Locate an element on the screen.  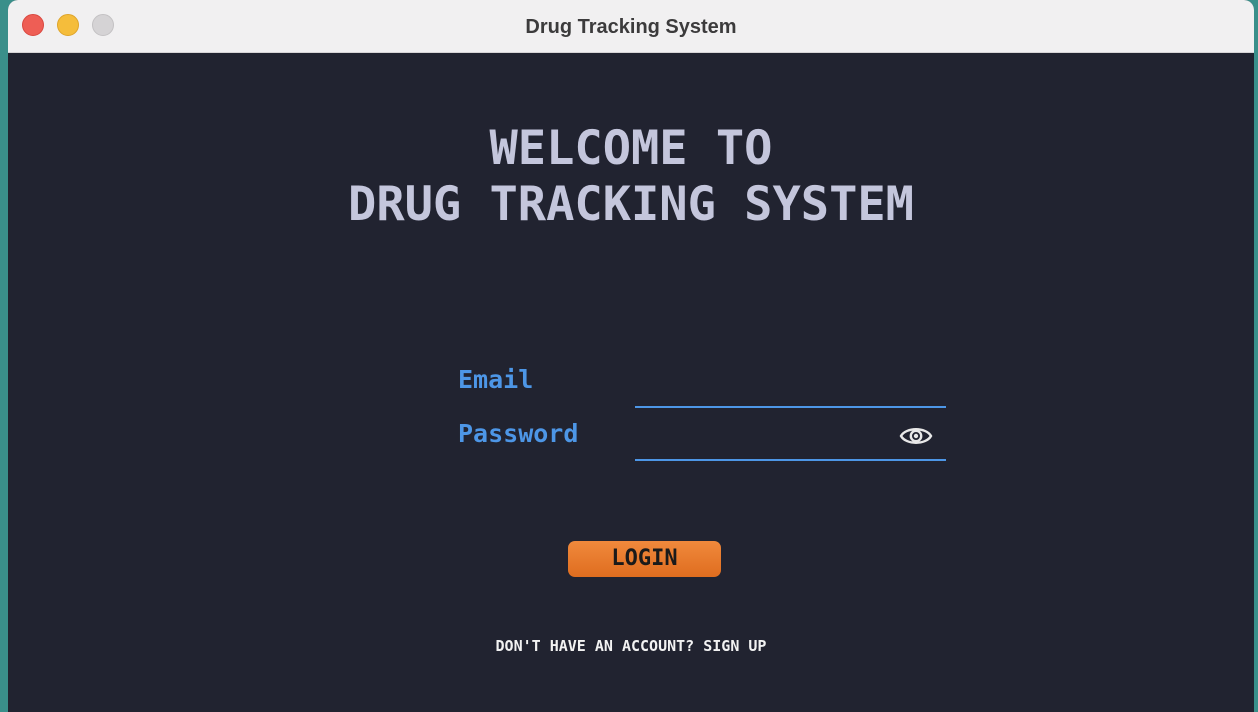
title-bar: Drug Tracking System is located at coordinates (631, 26).